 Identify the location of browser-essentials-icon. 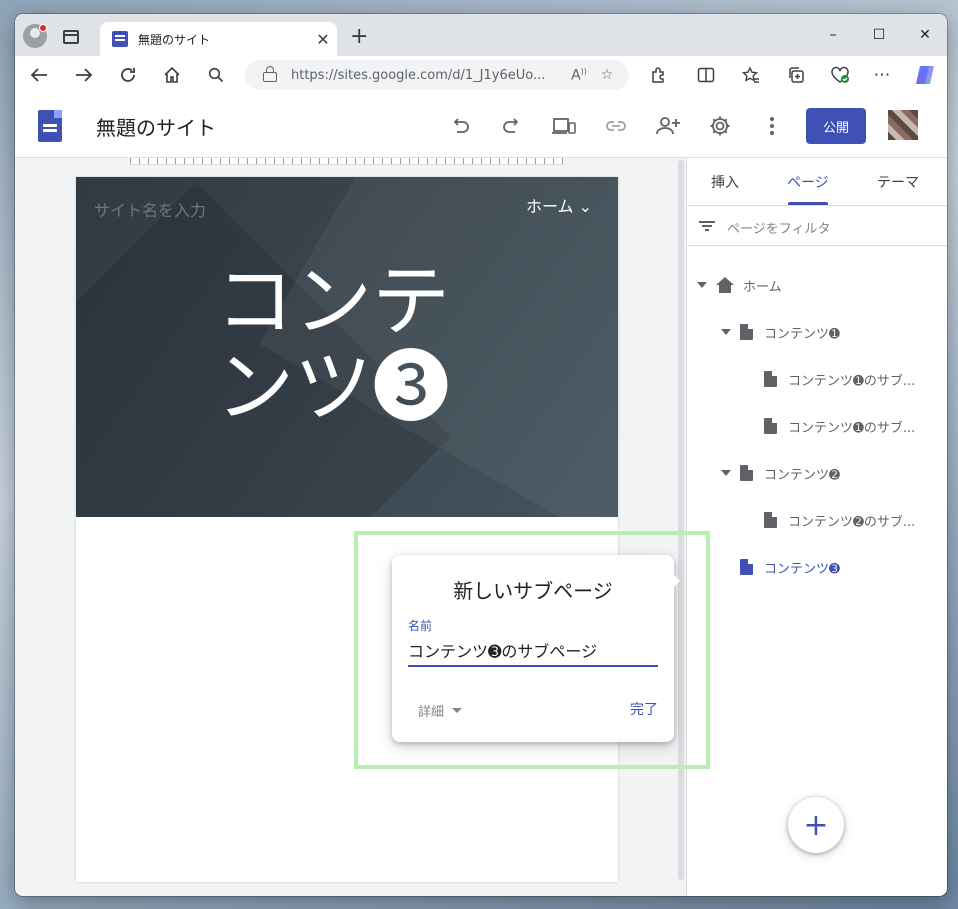
(840, 75).